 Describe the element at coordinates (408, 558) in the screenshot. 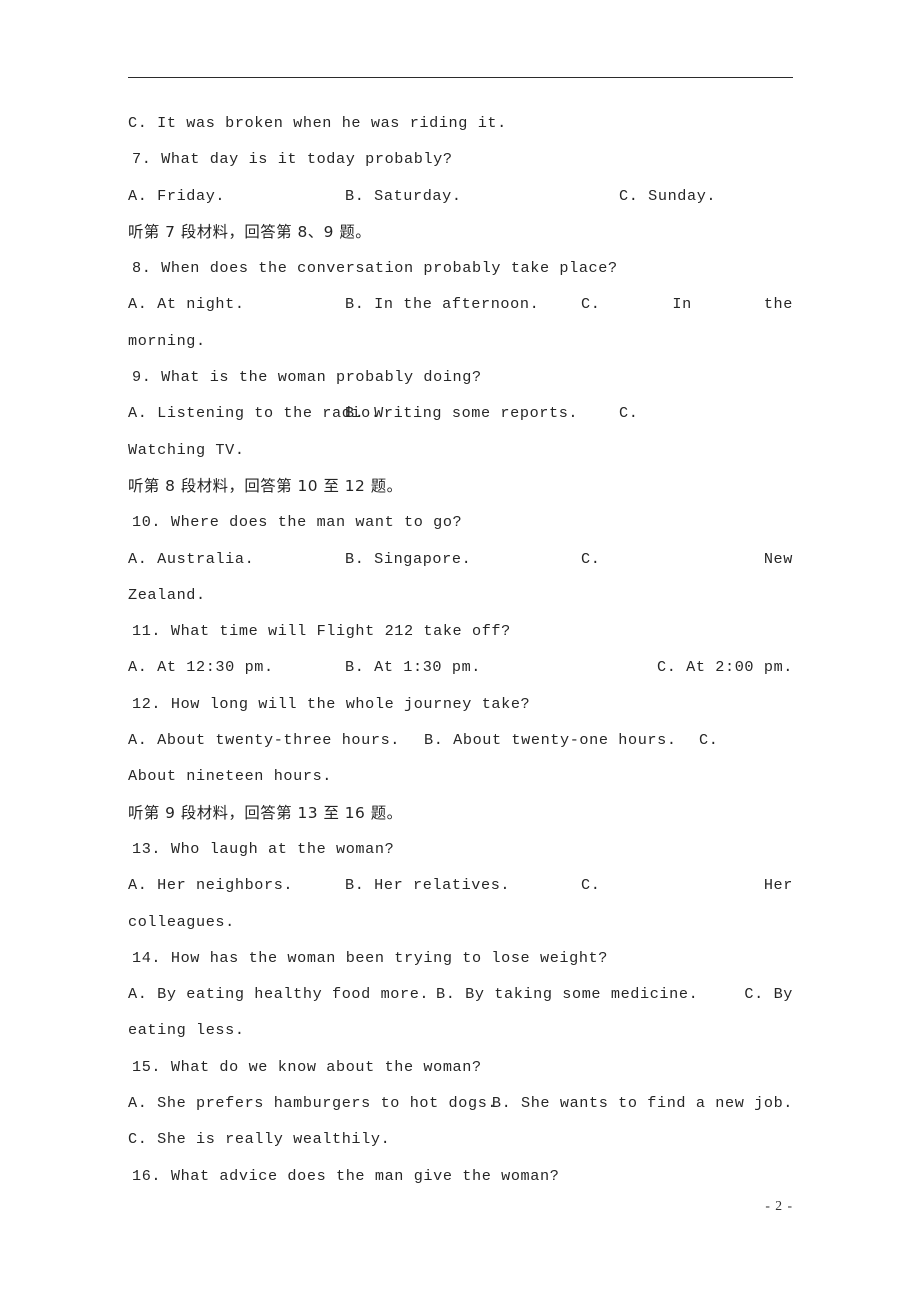

I see `option-b: B. Singapore.` at that location.